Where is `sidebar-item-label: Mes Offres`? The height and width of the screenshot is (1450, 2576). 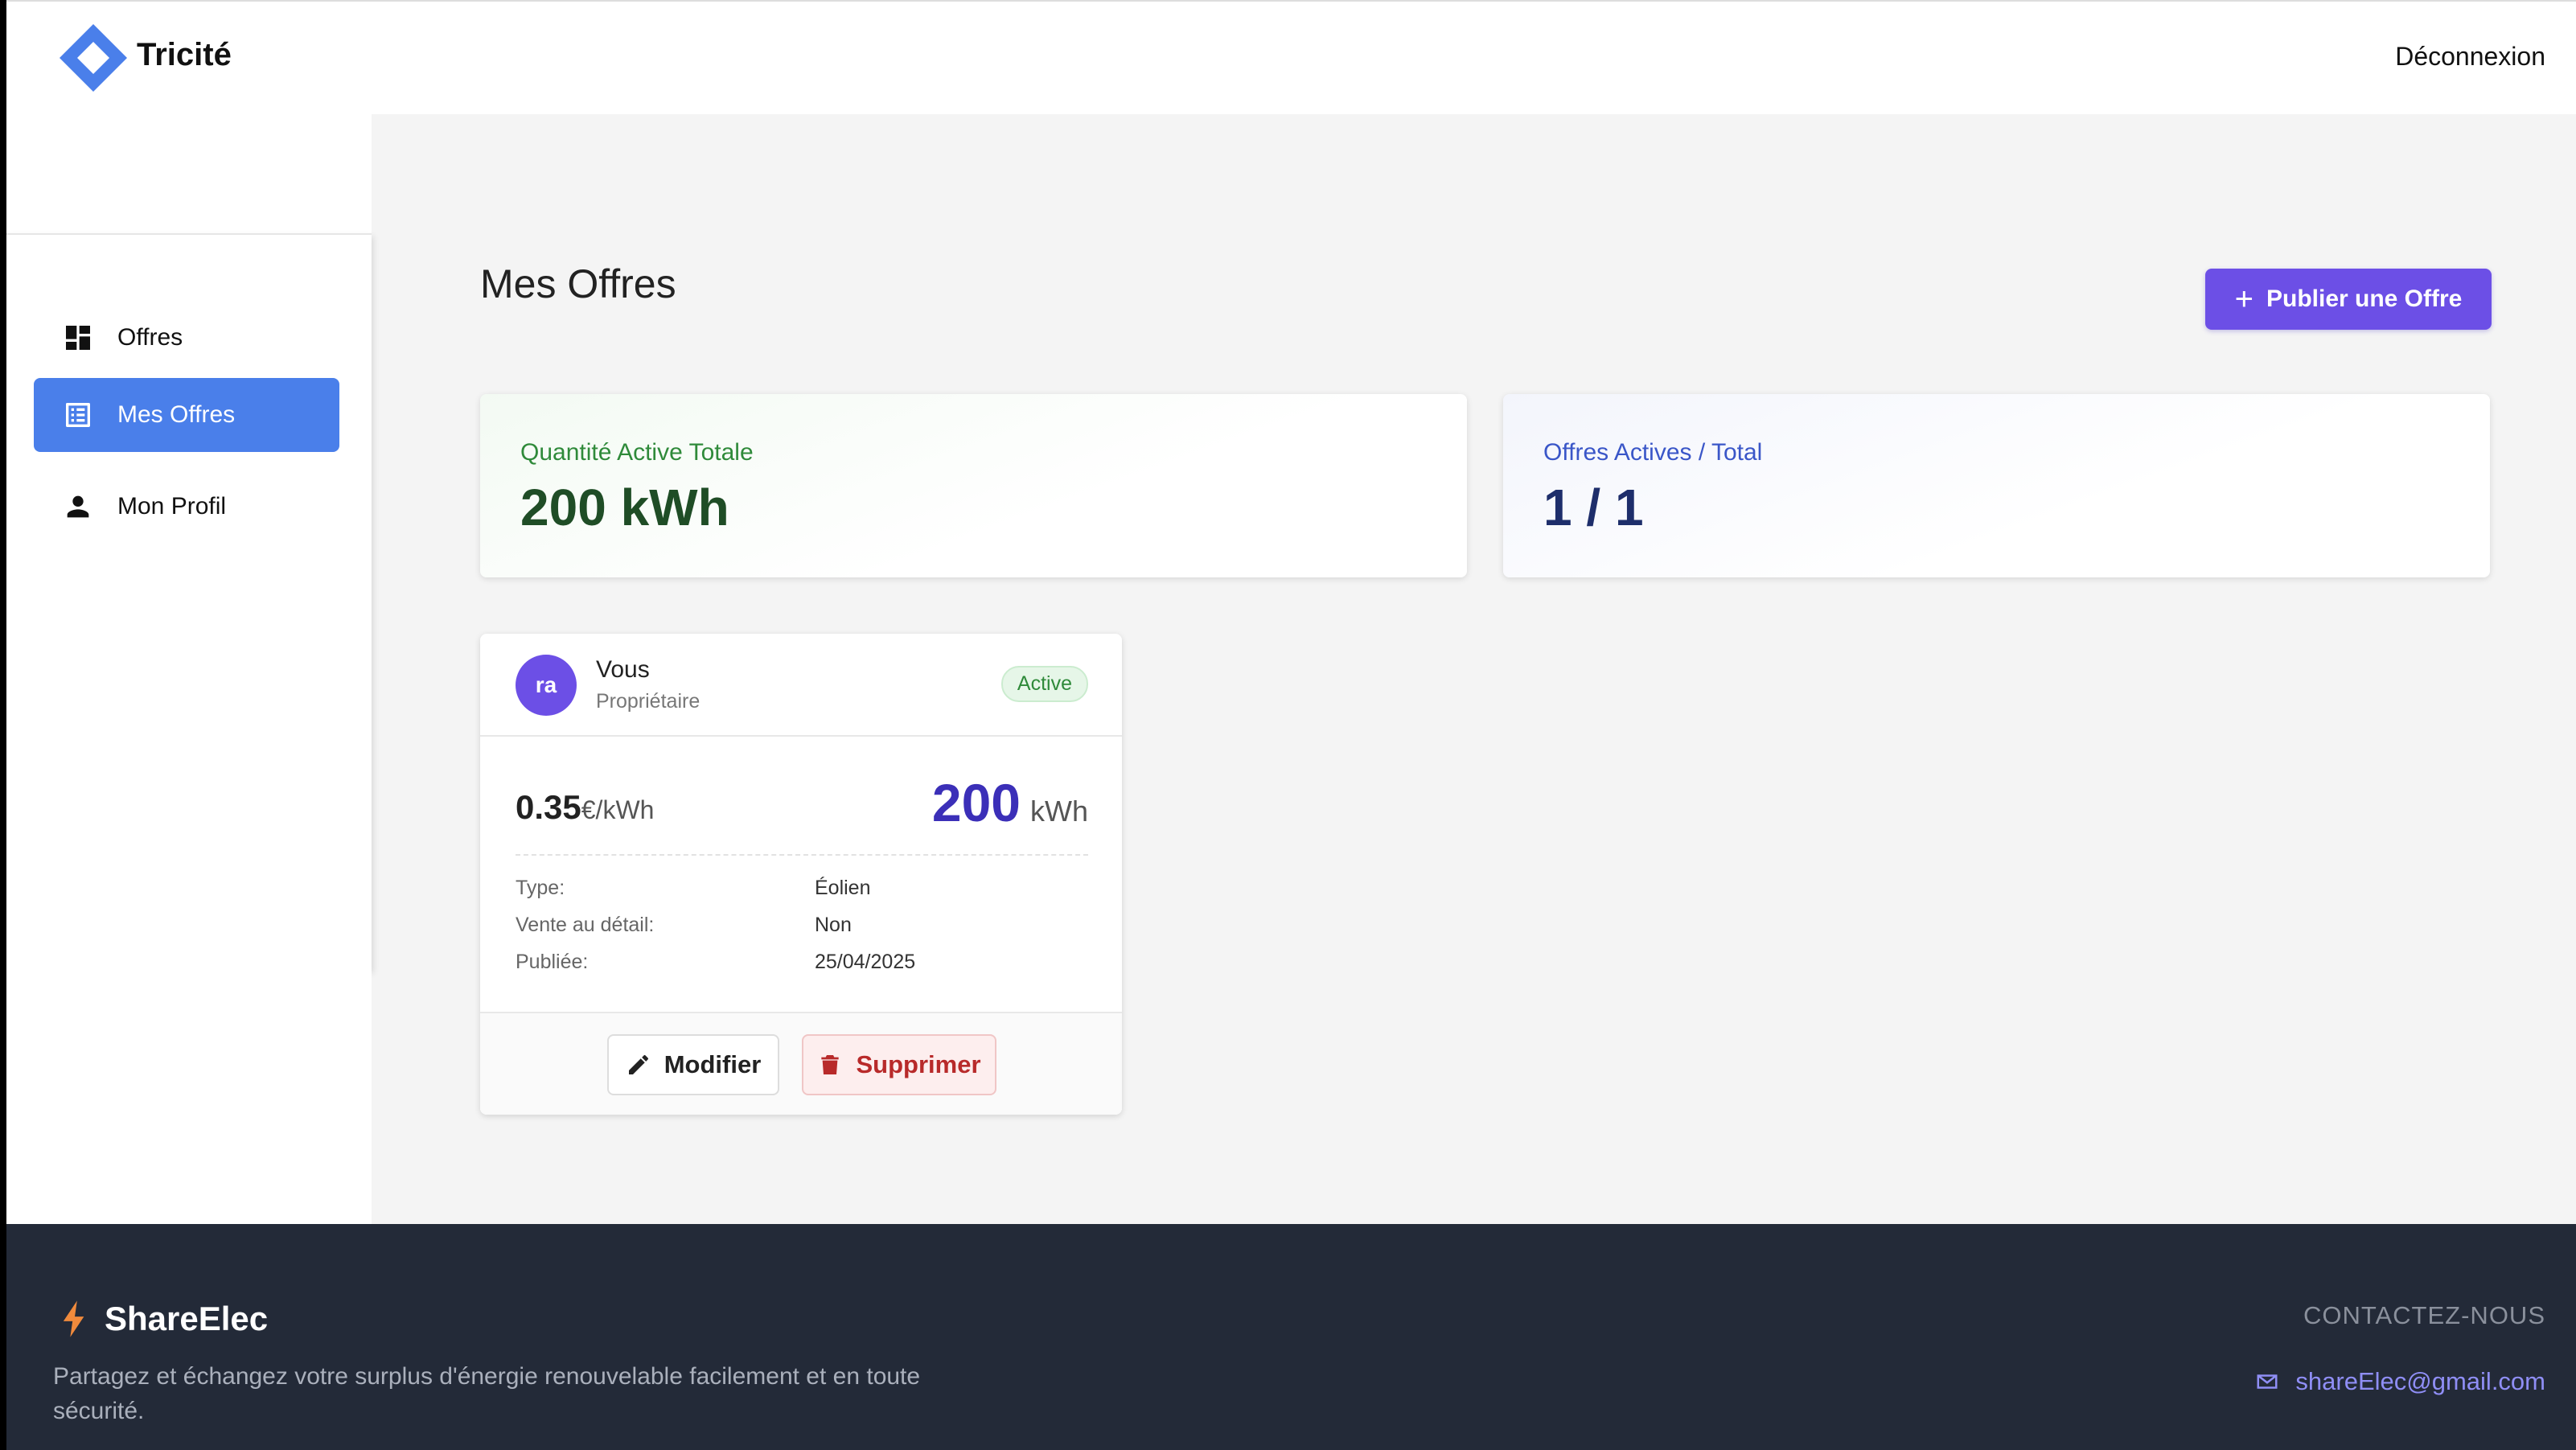 sidebar-item-label: Mes Offres is located at coordinates (176, 414).